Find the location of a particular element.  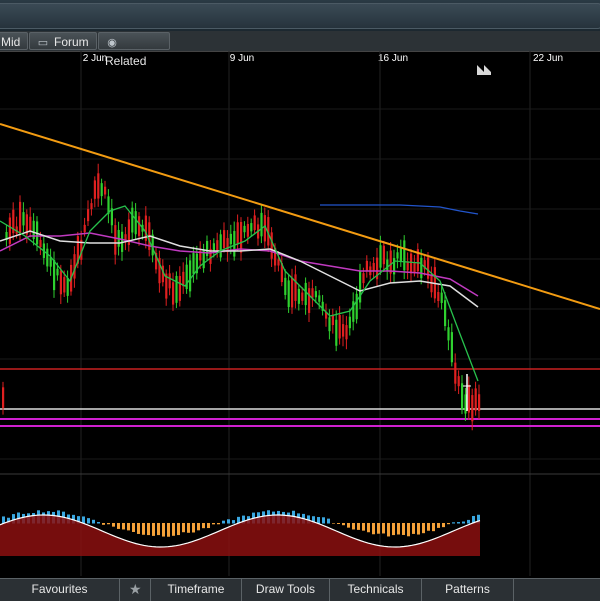

mid-label: Mid is located at coordinates (11, 42).